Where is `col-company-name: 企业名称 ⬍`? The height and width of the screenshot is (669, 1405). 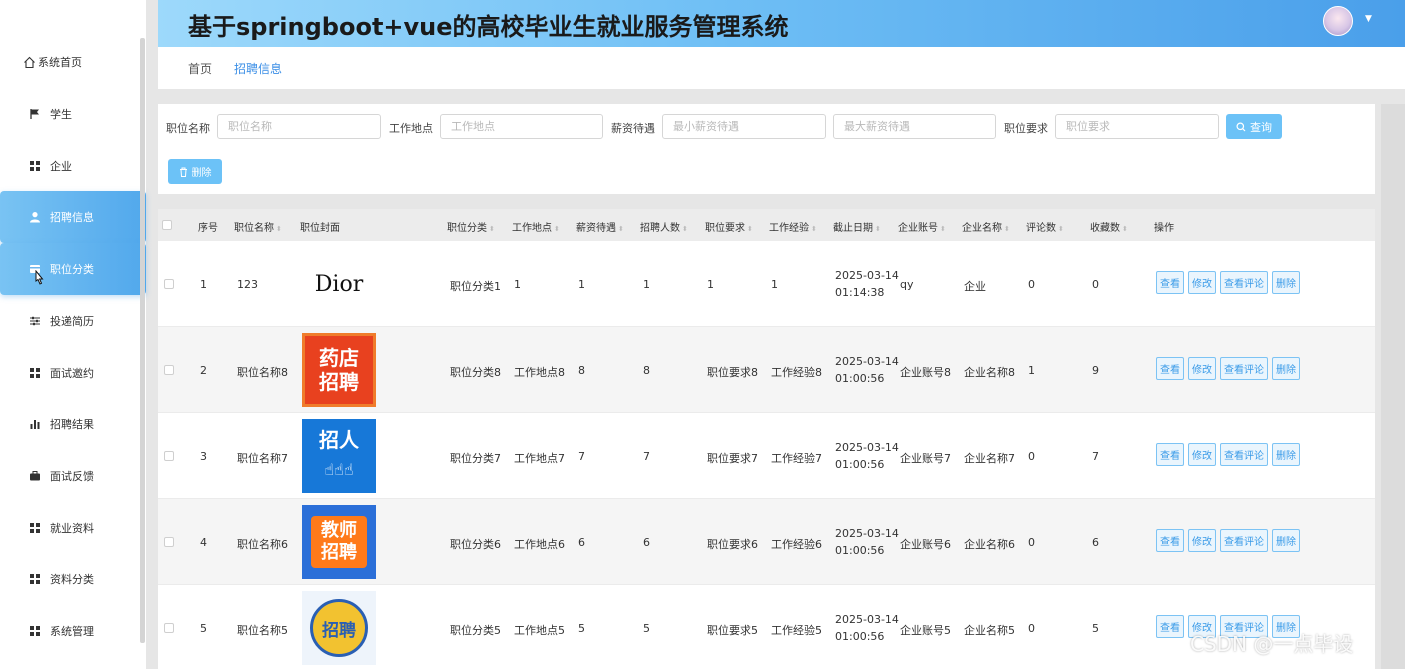
col-company-name: 企业名称 ⬍ is located at coordinates (986, 226).